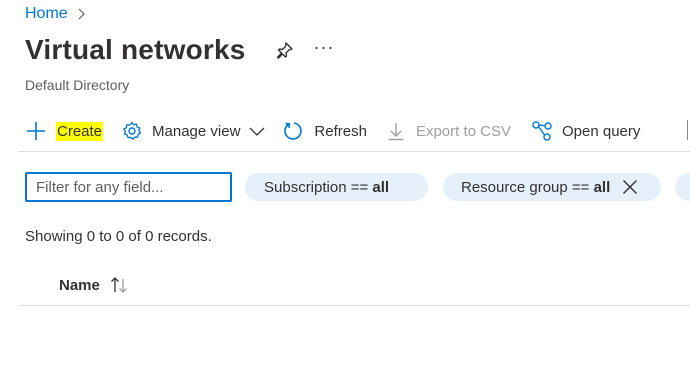  What do you see at coordinates (36, 131) in the screenshot?
I see `plus-icon` at bounding box center [36, 131].